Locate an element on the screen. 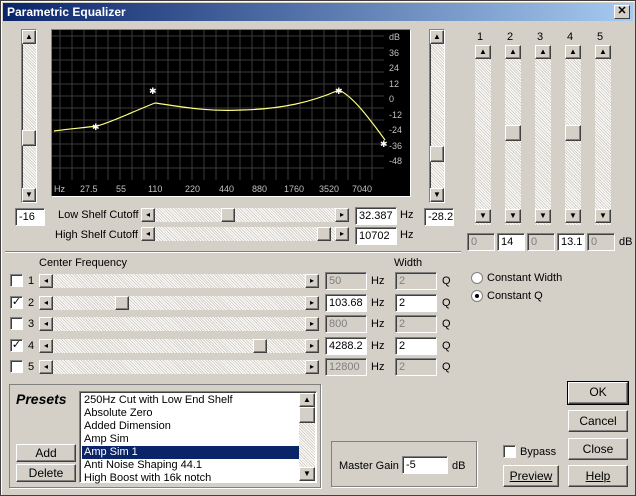  center-frequency-field-1: 50 is located at coordinates (346, 281).